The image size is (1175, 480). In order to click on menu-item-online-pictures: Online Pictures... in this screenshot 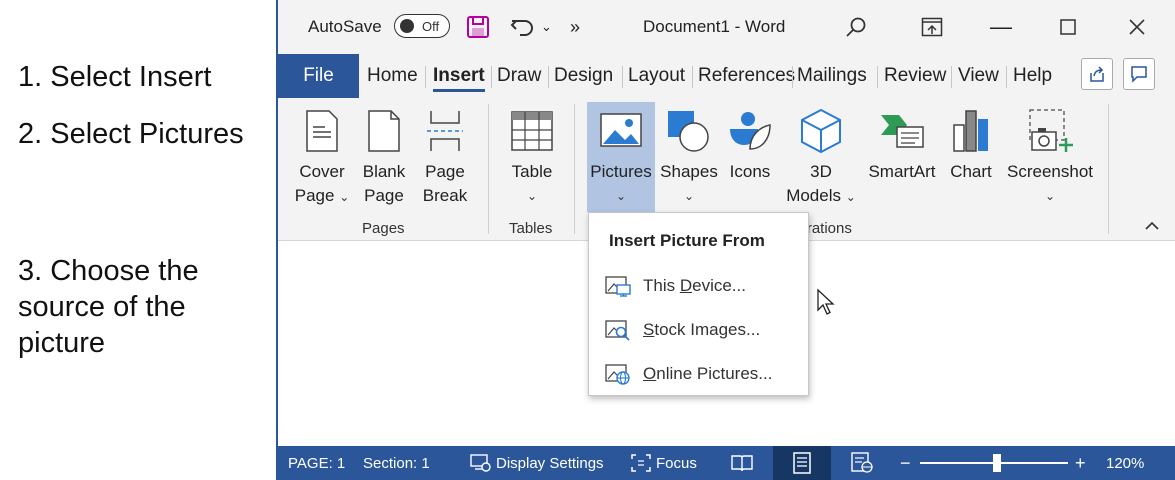, I will do `click(688, 374)`.